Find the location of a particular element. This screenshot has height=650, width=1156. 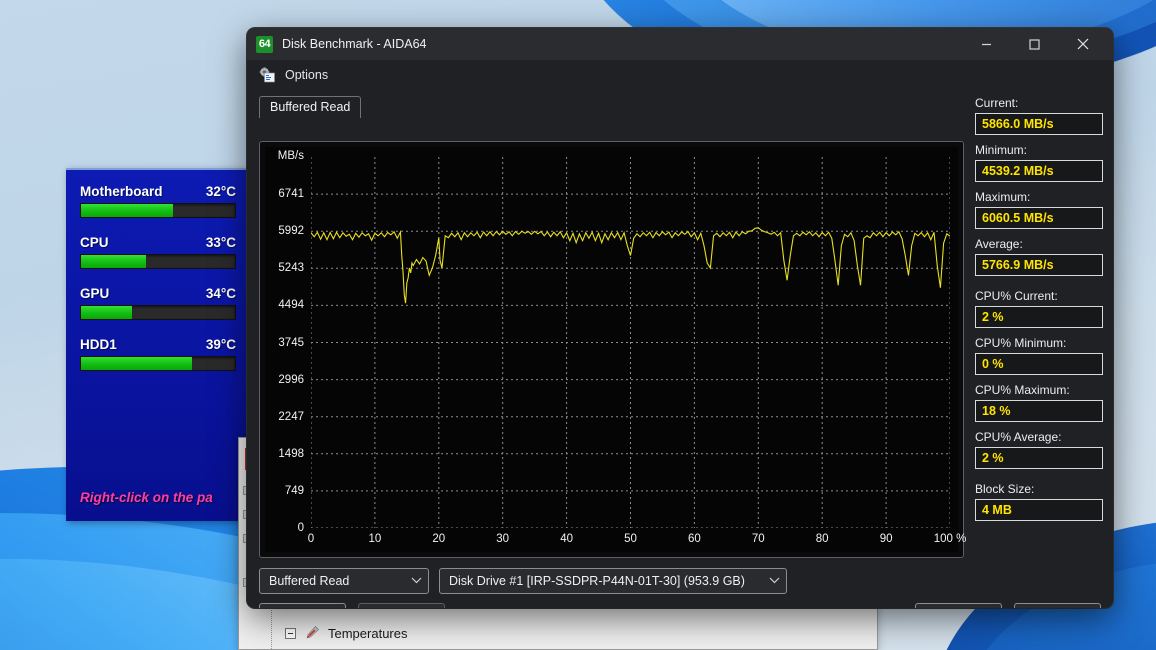

stat-label: CPU% Current: is located at coordinates (1016, 296).